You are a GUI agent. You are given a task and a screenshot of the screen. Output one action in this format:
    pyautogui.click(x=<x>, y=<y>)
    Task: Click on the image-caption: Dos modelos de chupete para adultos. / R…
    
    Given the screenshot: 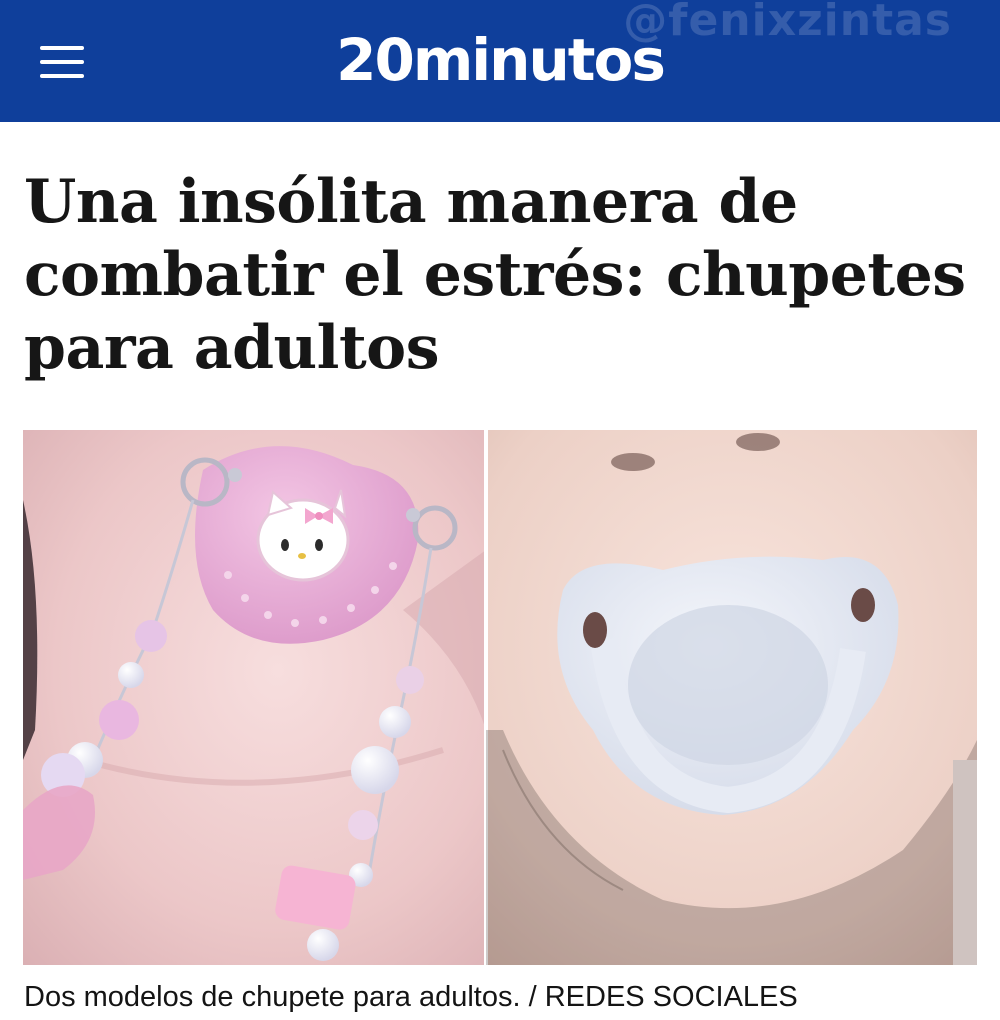 What is the action you would take?
    pyautogui.click(x=411, y=997)
    